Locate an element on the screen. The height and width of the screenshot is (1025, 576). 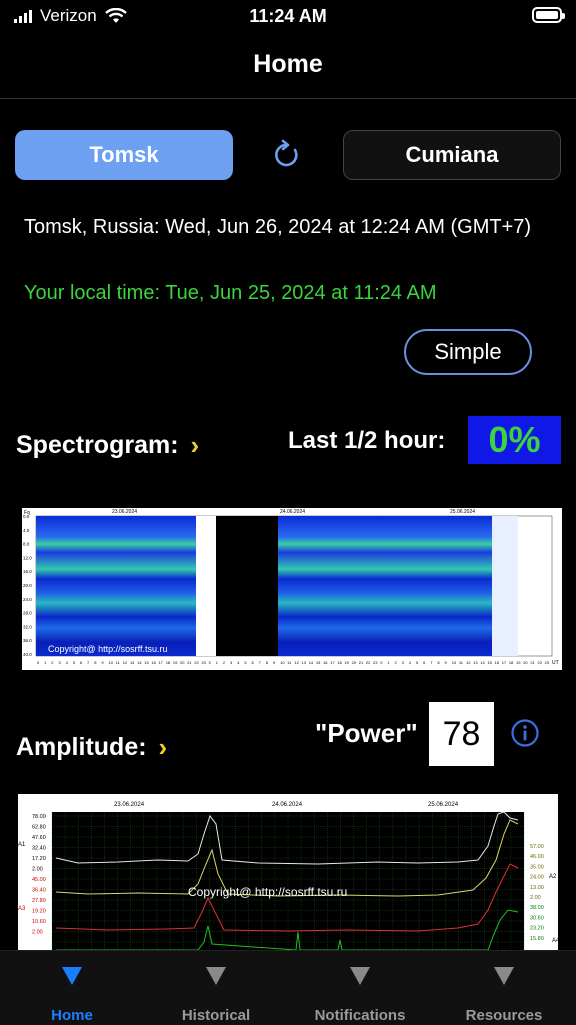
spectrogram-label: Spectrogram: is located at coordinates (97, 445).